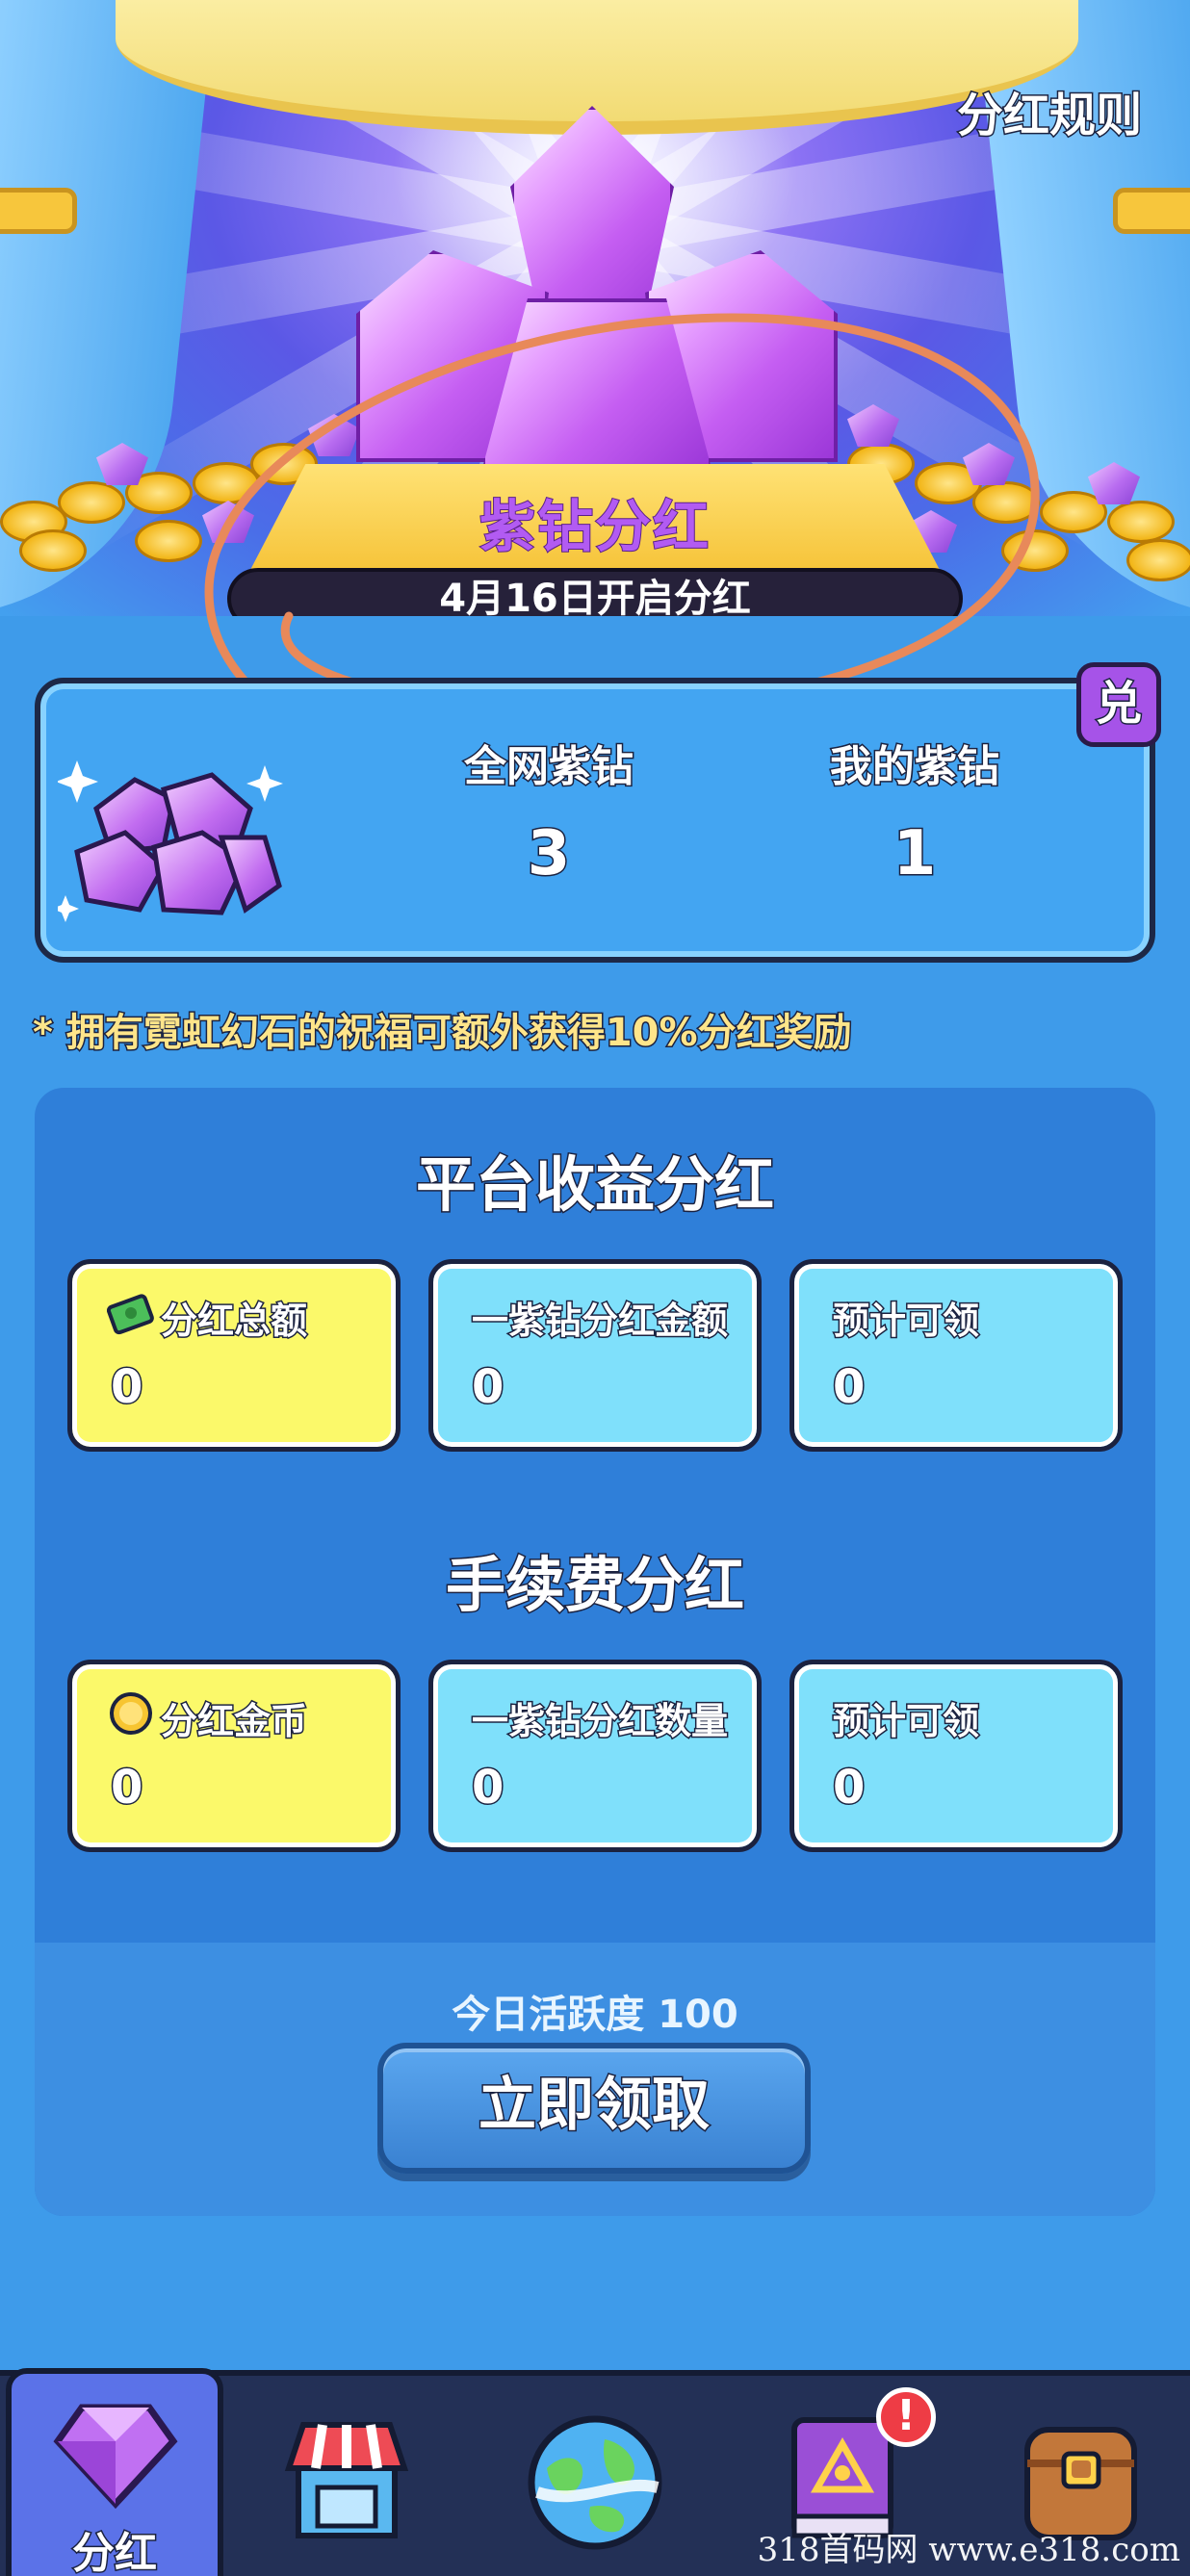 The height and width of the screenshot is (2576, 1190). Describe the element at coordinates (347, 2480) in the screenshot. I see `shop-icon` at that location.